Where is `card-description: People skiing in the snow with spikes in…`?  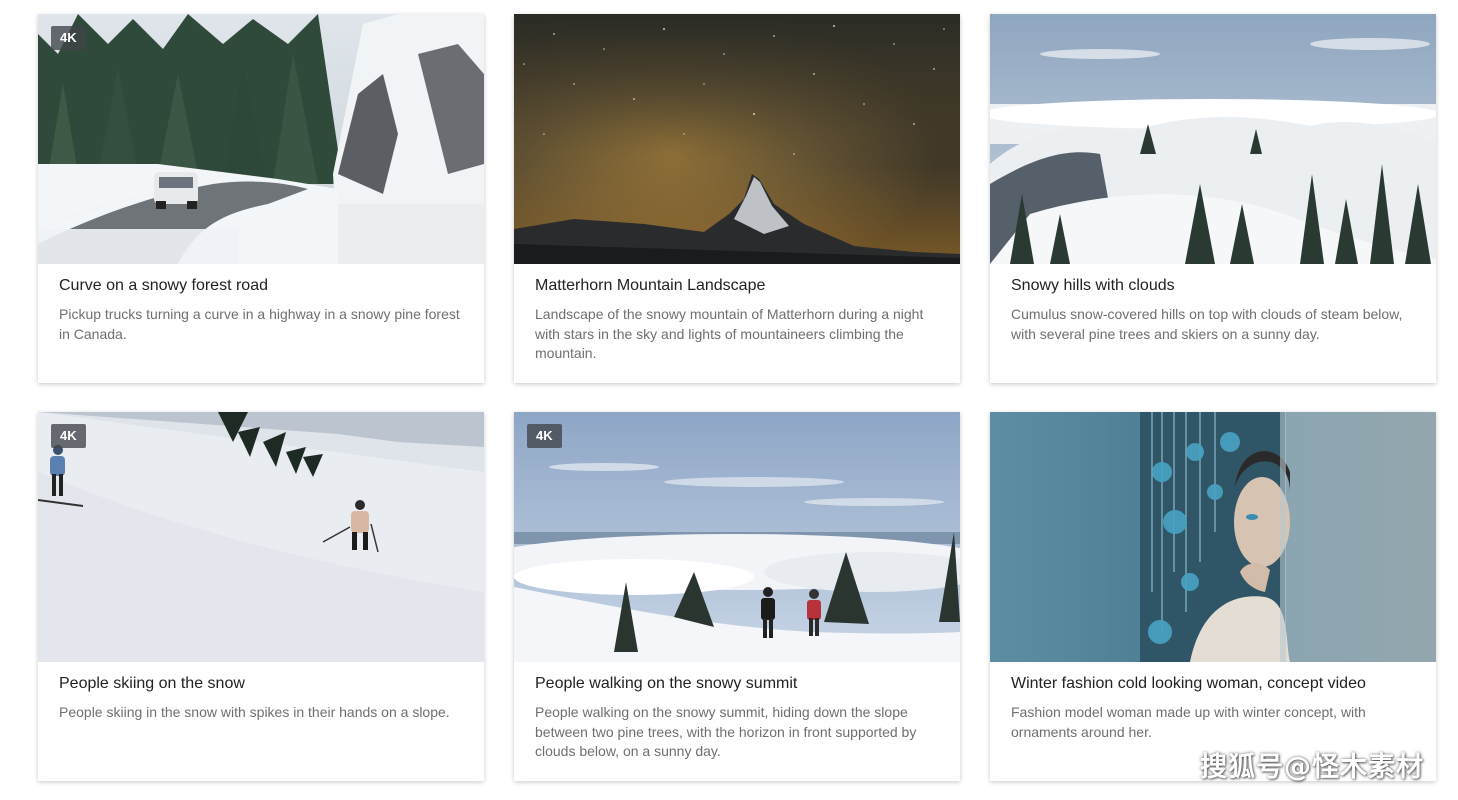
card-description: People skiing in the snow with spikes in… is located at coordinates (254, 712).